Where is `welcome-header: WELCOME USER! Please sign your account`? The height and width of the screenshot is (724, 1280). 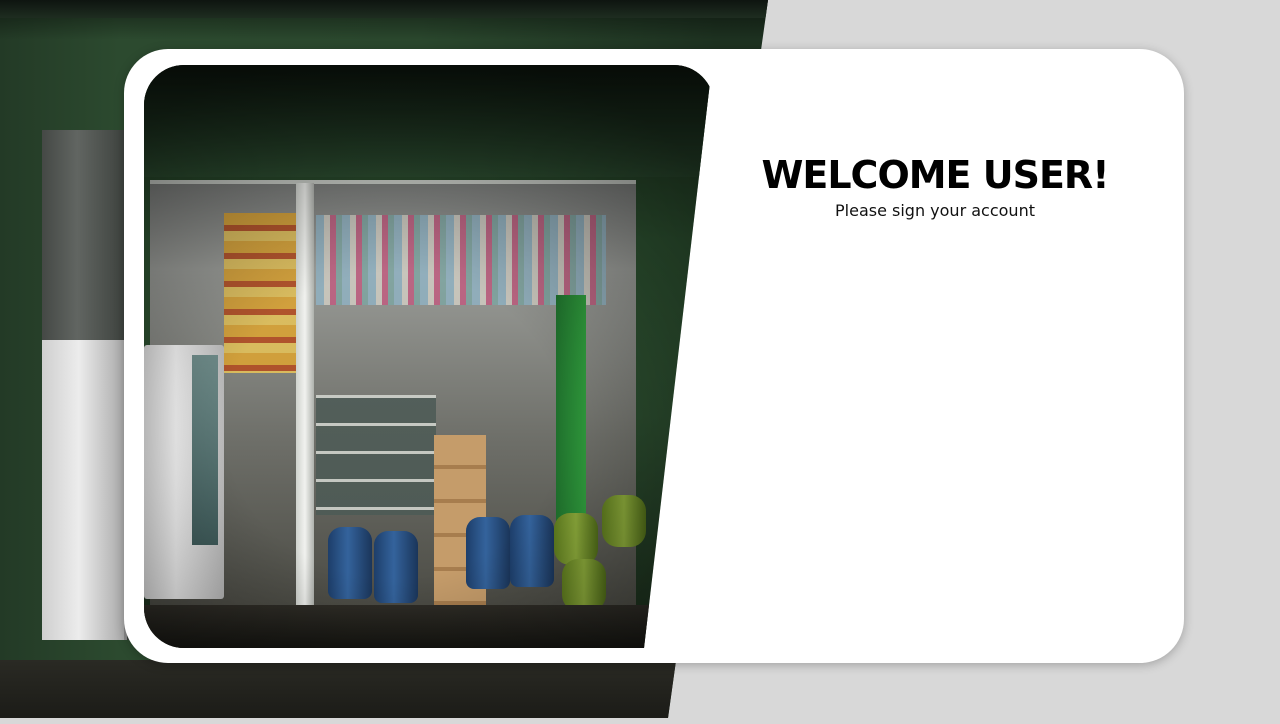
welcome-header: WELCOME USER! Please sign your account is located at coordinates (935, 186).